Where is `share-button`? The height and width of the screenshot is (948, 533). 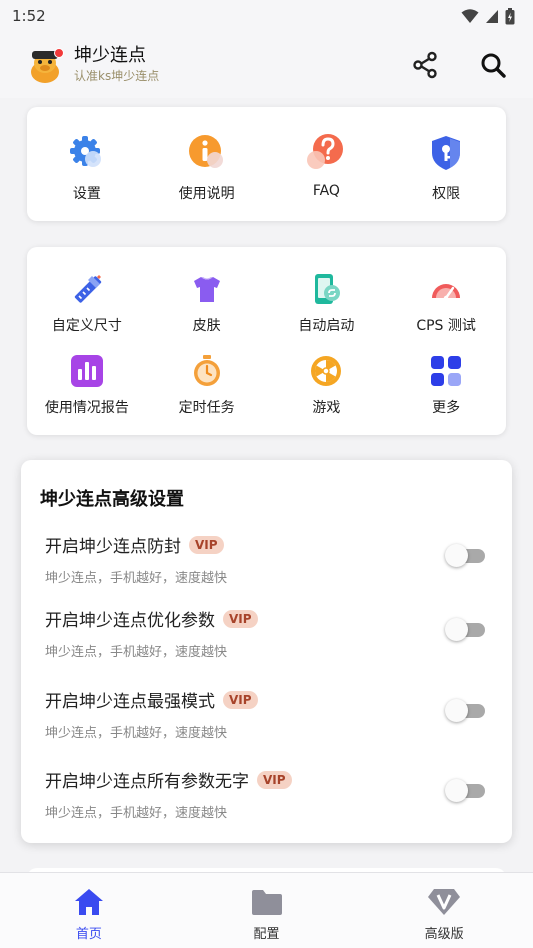
share-button is located at coordinates (425, 65).